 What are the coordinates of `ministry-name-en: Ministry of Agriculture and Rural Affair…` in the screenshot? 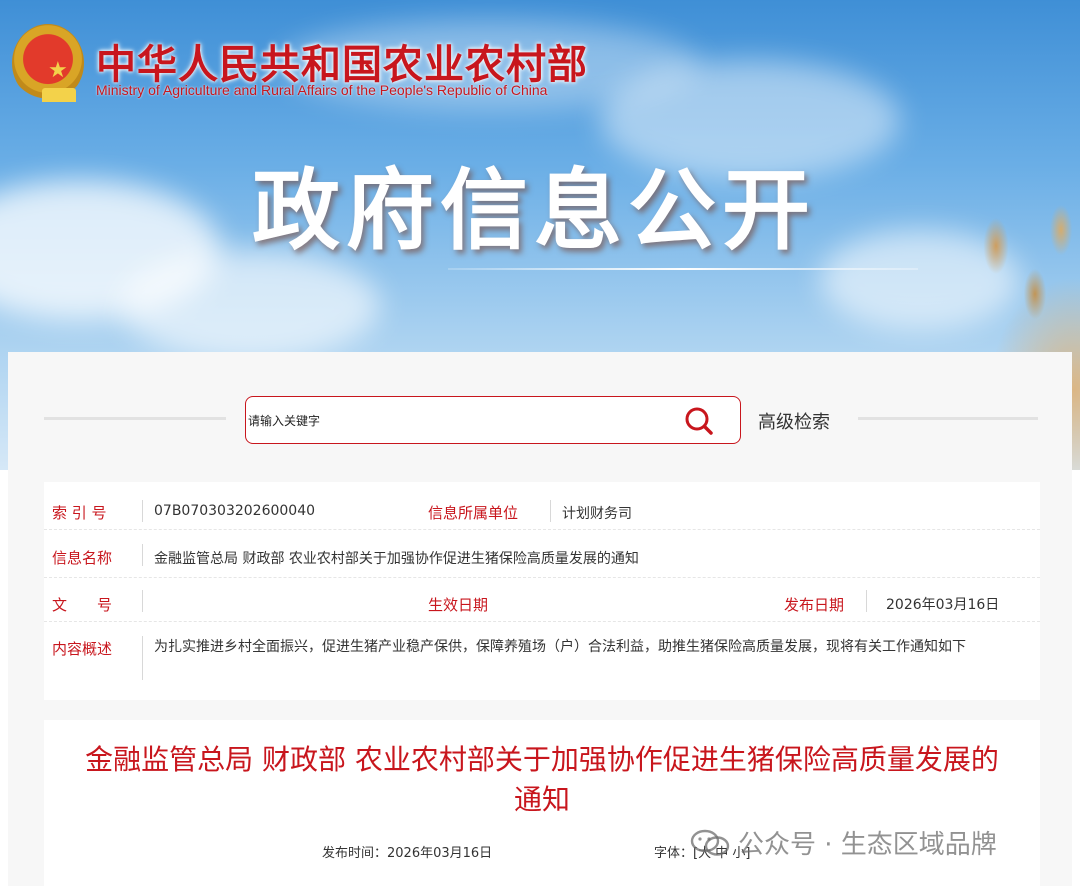 It's located at (321, 90).